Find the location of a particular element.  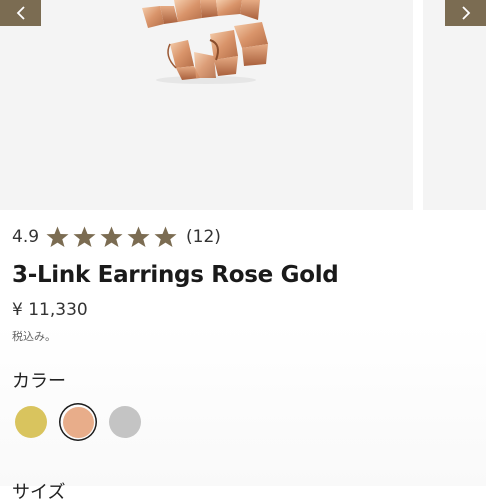

product-rating: 4.9 (12) is located at coordinates (116, 237).